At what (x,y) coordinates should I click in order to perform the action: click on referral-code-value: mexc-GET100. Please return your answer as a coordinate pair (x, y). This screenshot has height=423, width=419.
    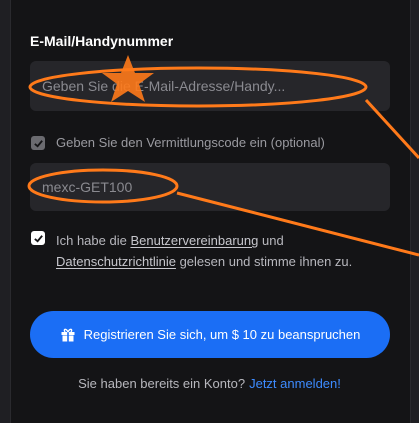
    Looking at the image, I should click on (87, 187).